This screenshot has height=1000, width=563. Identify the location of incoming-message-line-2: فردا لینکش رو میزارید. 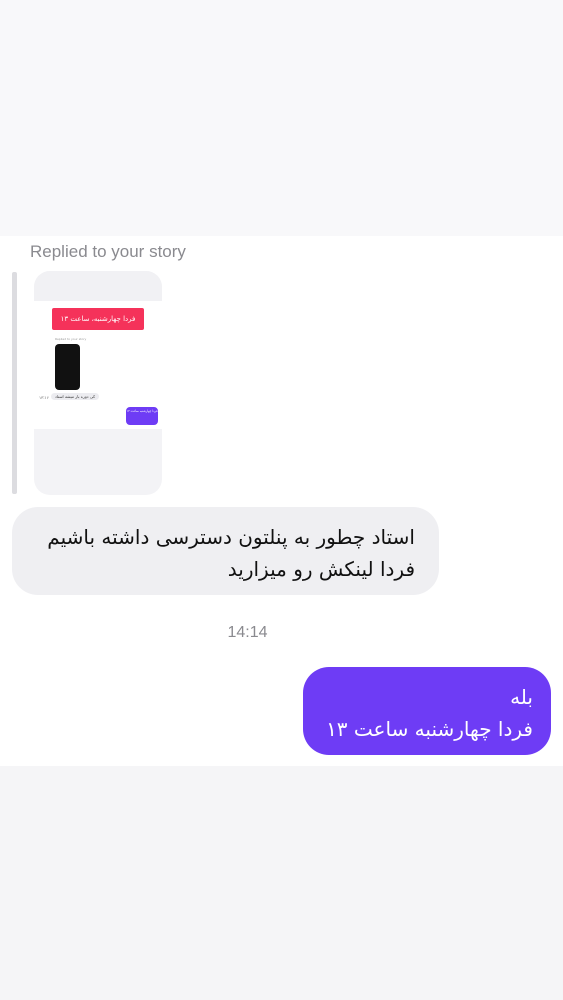
(321, 569).